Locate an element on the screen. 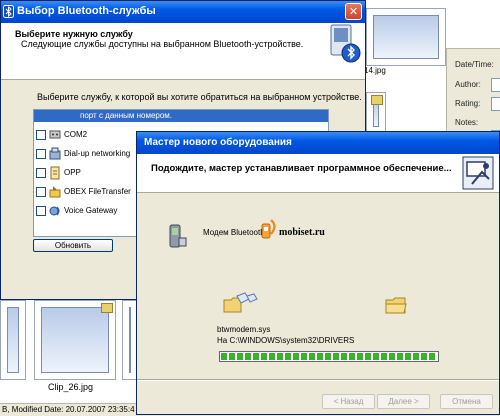  watermark-logo-icon is located at coordinates (269, 233).